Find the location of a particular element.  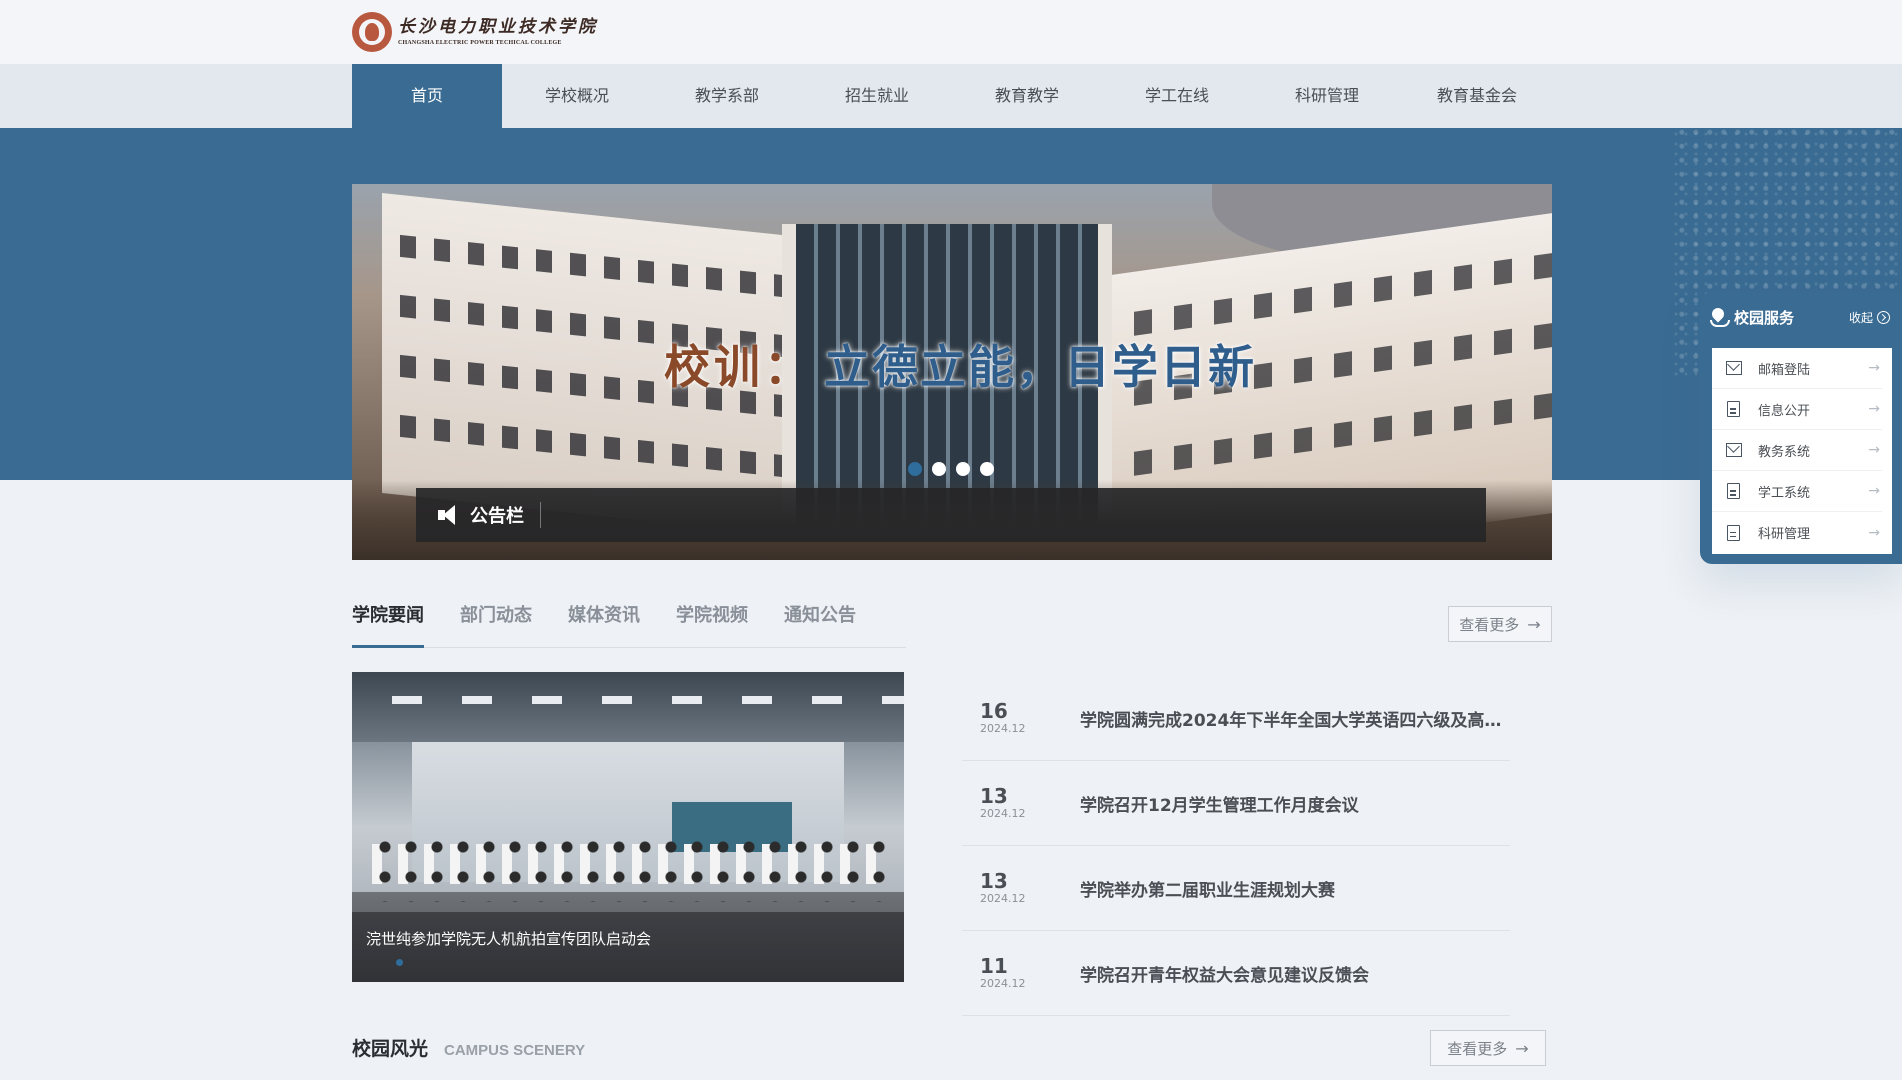

nav-item-home: 首页 is located at coordinates (427, 96).